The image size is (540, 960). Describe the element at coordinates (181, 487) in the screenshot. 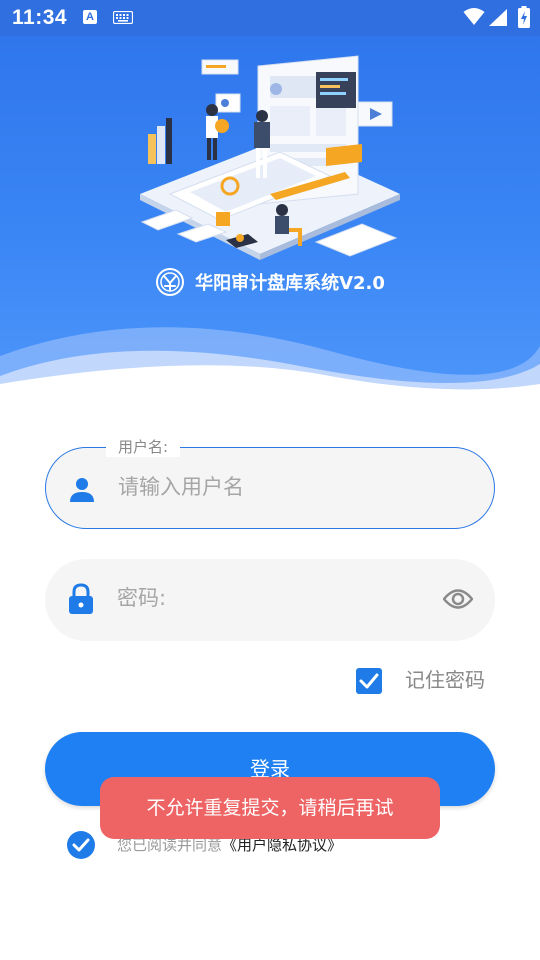

I see `username-input: 请输入用户名` at that location.